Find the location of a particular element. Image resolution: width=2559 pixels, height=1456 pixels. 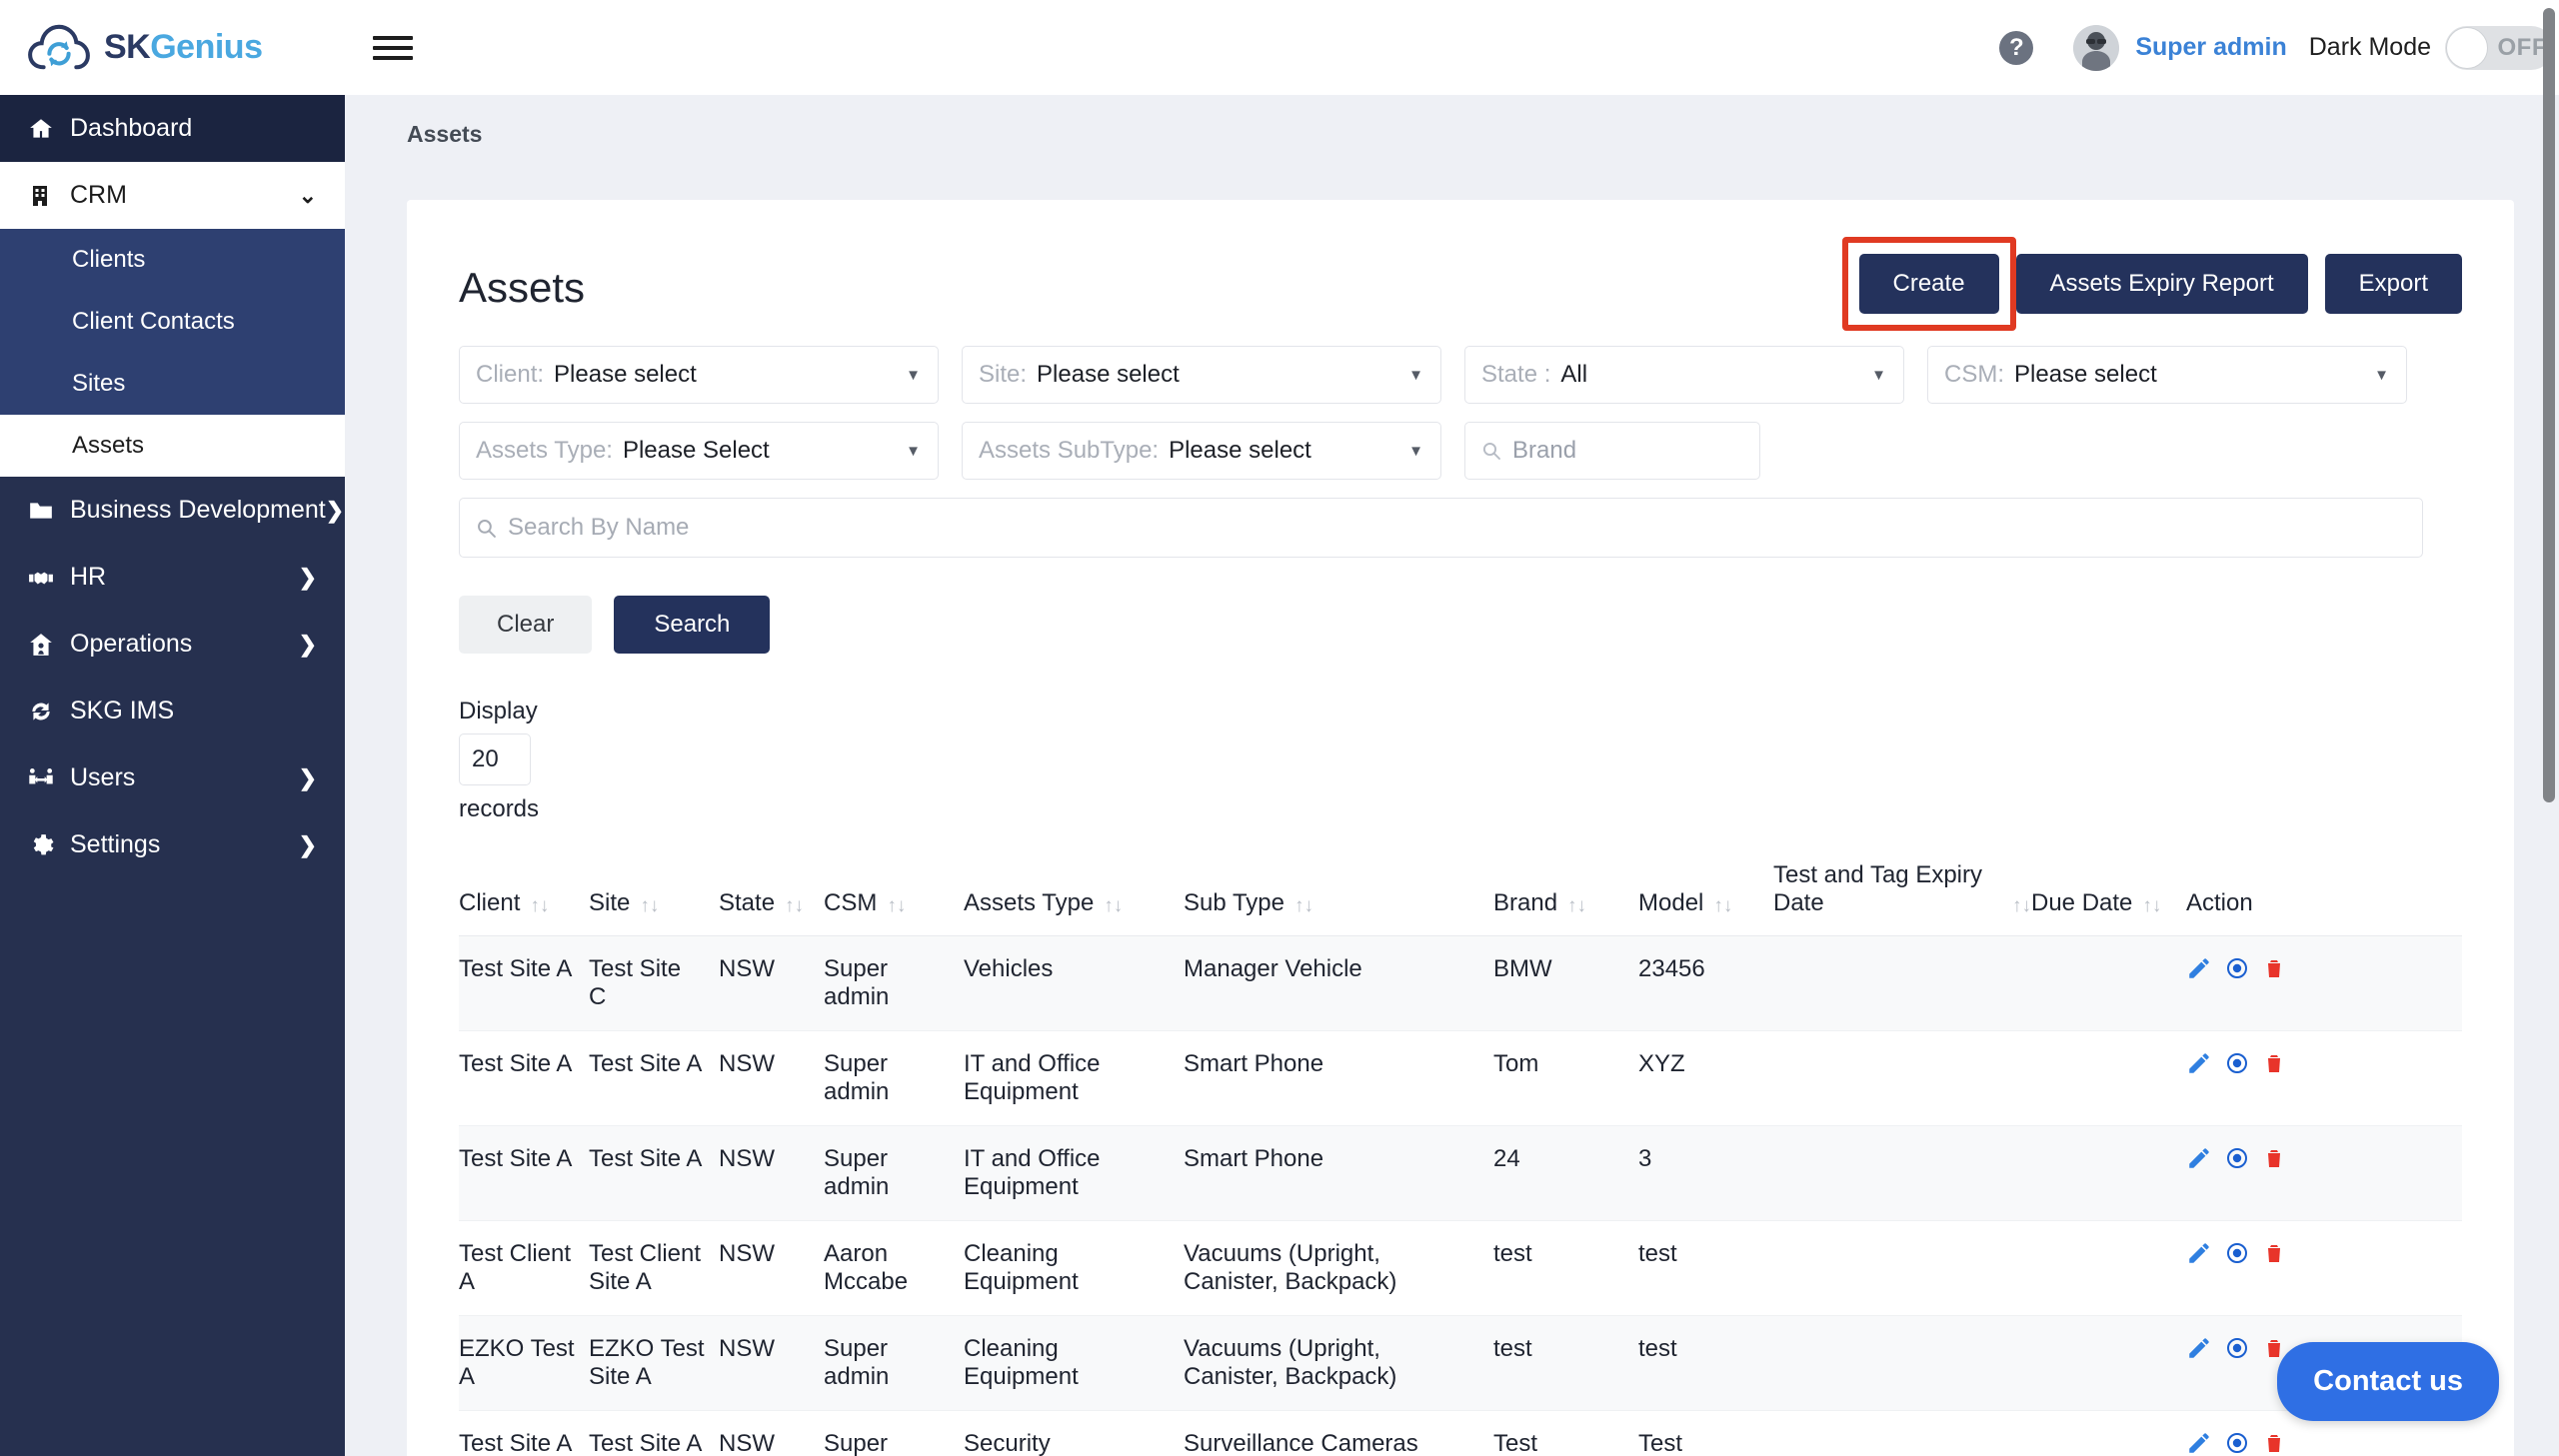

contact-us-button: Contact us is located at coordinates (2388, 1382).